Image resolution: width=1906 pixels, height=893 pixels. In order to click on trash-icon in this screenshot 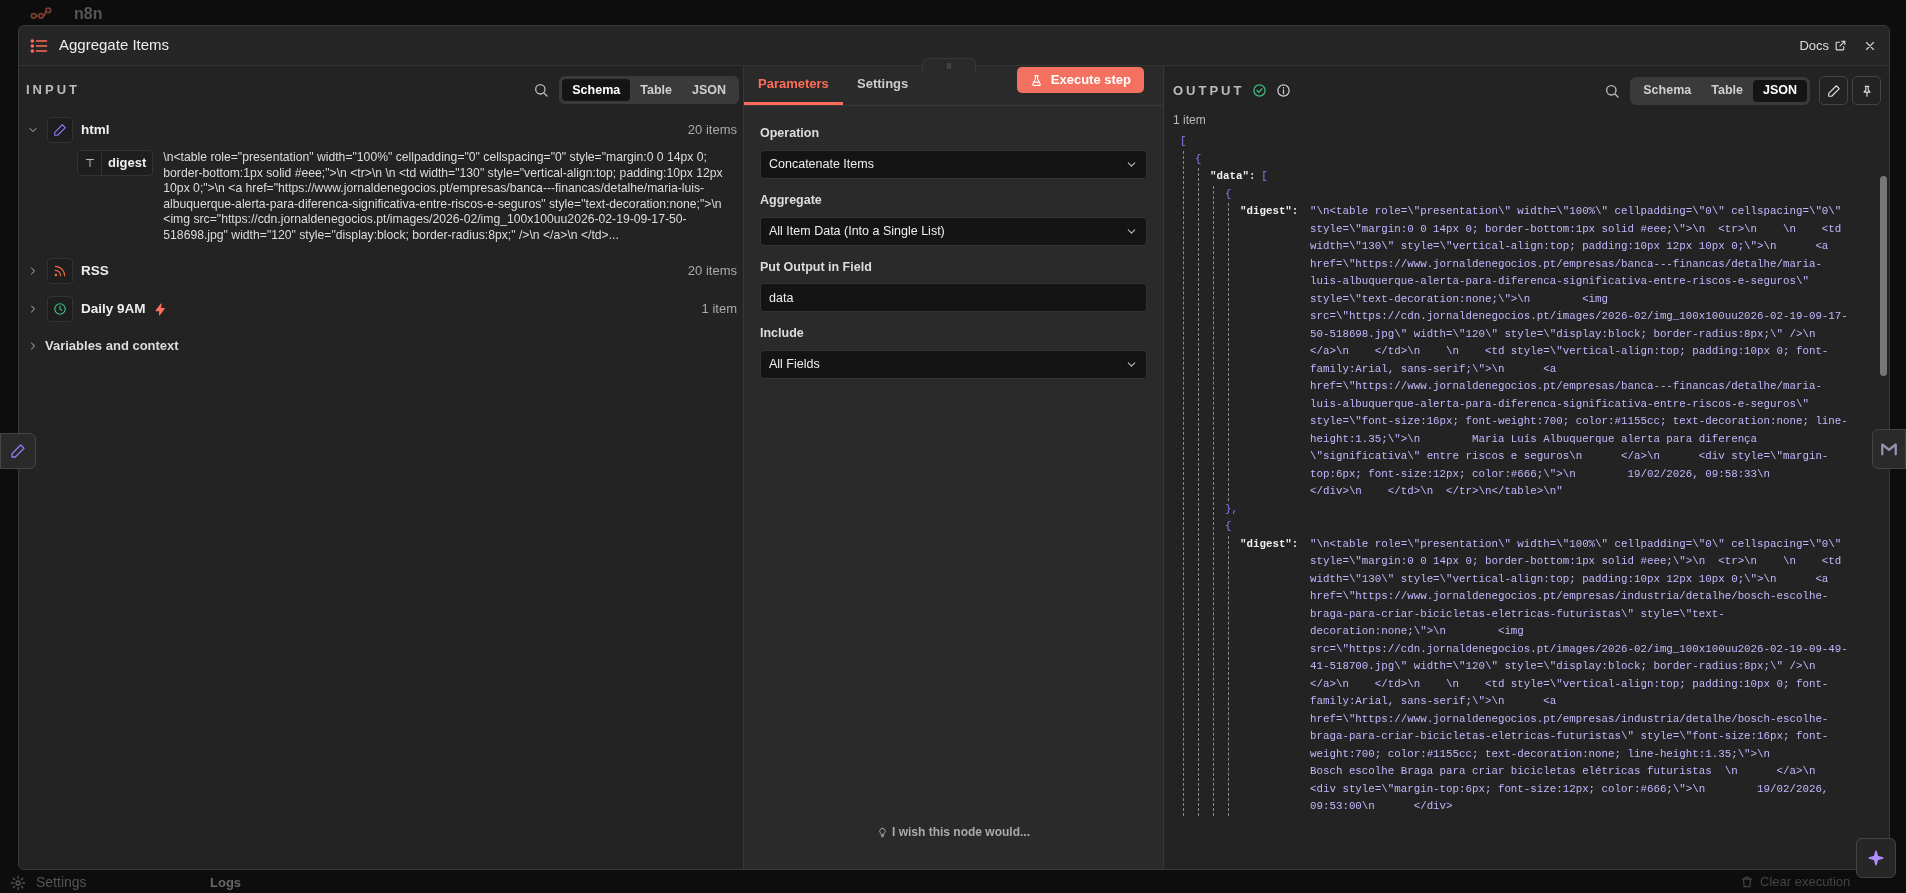, I will do `click(1747, 881)`.